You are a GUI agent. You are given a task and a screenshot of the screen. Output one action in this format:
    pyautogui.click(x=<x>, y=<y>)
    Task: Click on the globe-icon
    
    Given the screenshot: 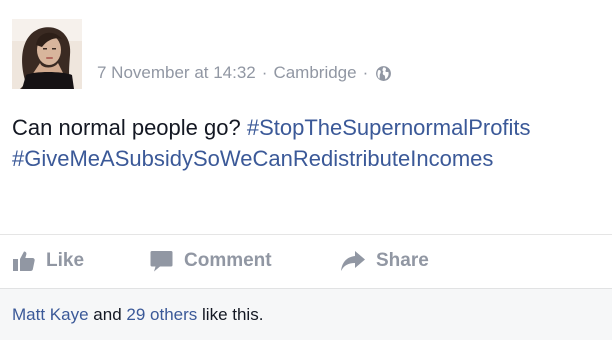 What is the action you would take?
    pyautogui.click(x=383, y=73)
    